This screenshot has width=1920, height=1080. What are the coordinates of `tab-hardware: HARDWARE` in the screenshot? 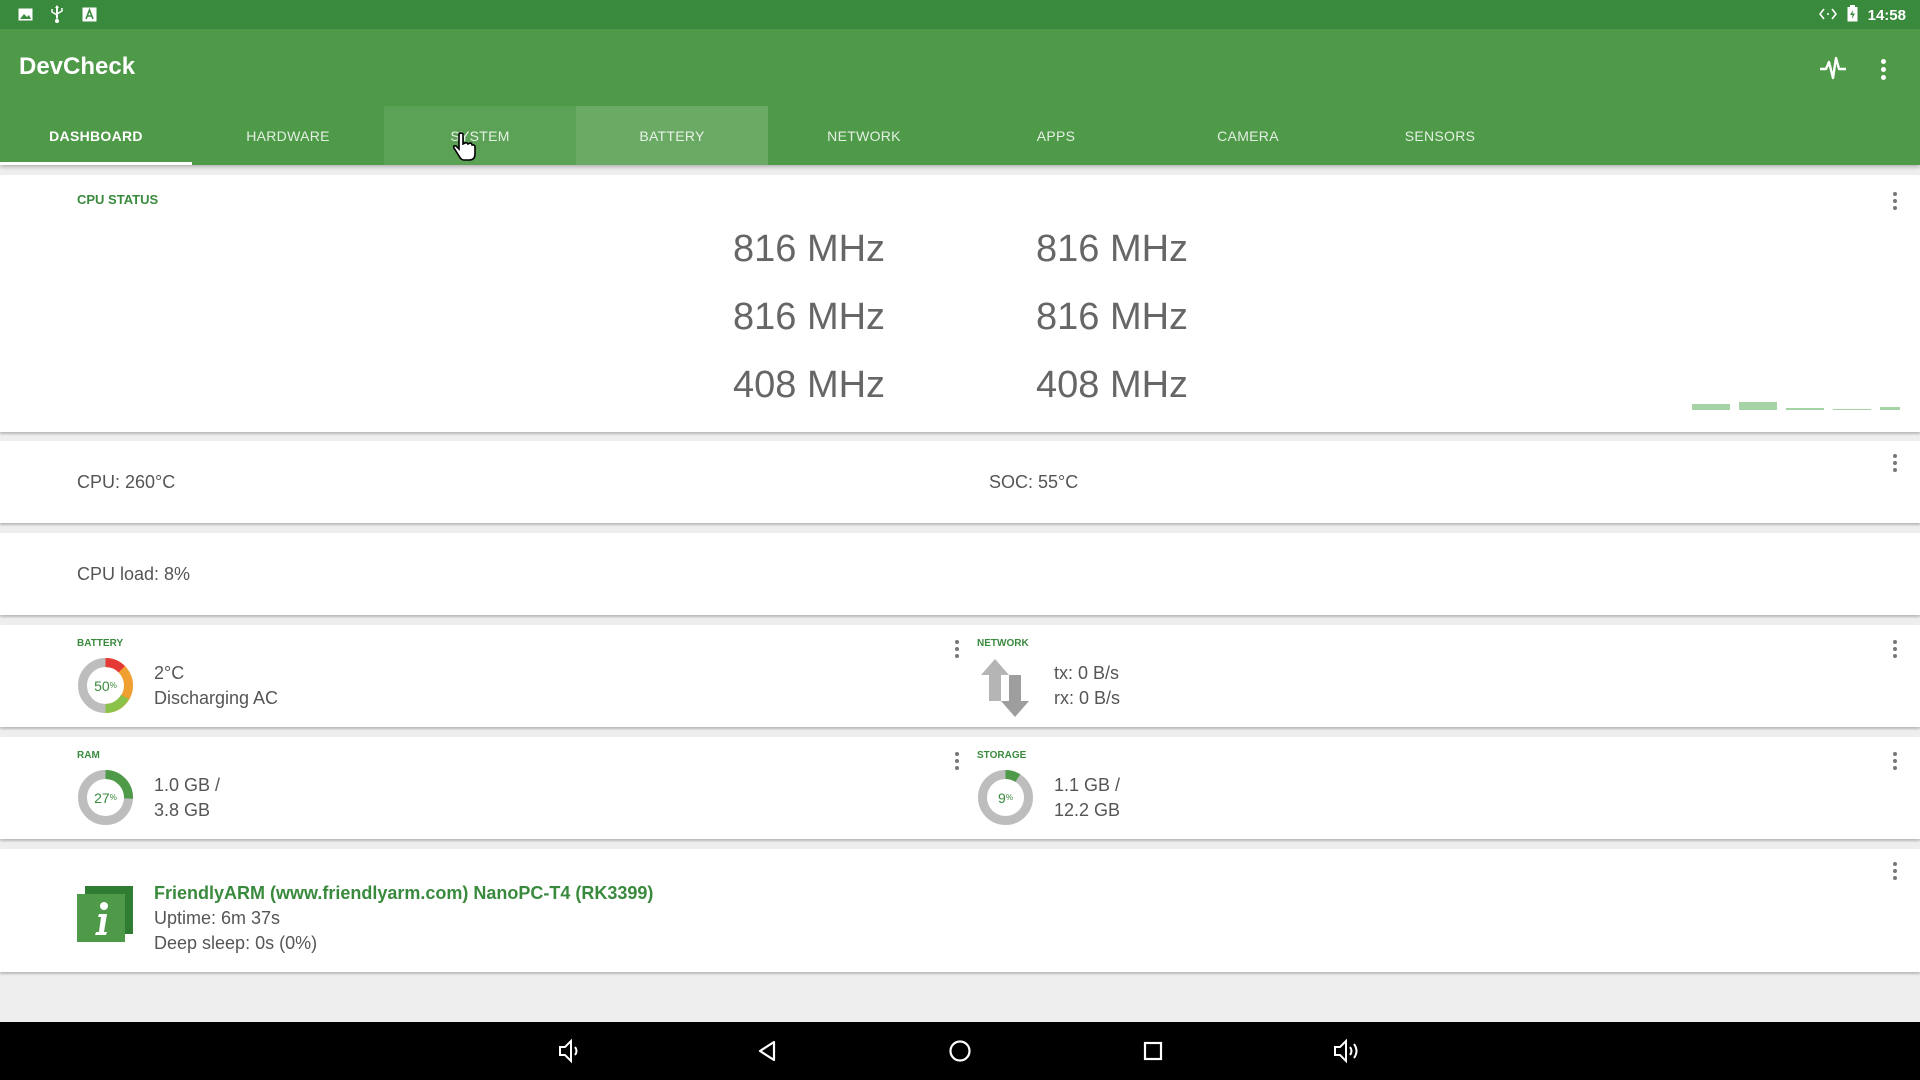 It's located at (288, 135).